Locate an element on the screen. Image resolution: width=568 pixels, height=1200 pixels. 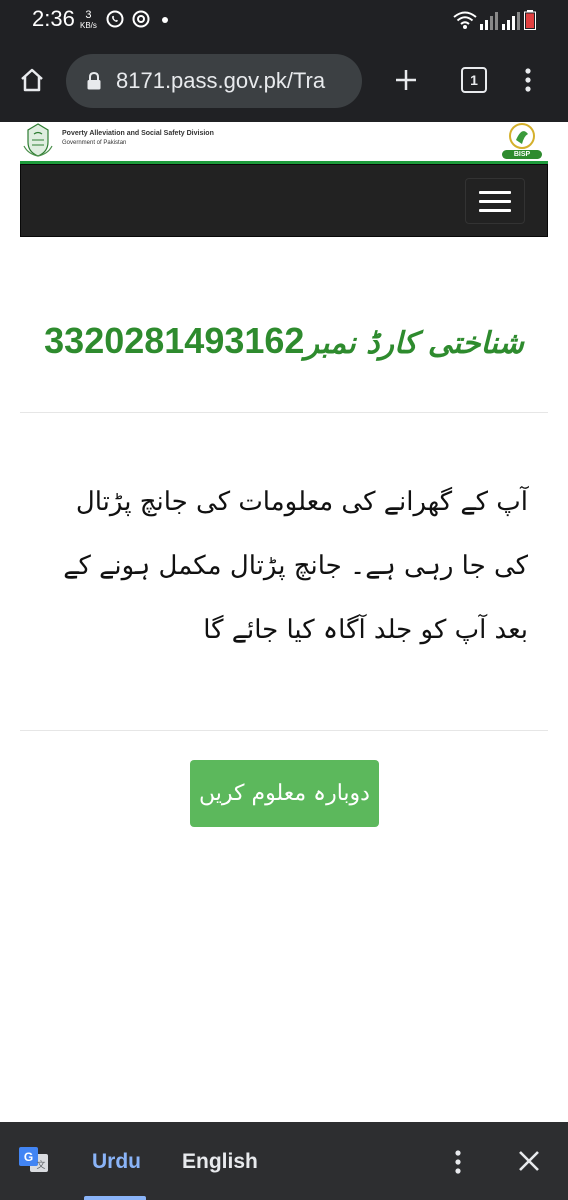
whatsapp-icon is located at coordinates (115, 19).